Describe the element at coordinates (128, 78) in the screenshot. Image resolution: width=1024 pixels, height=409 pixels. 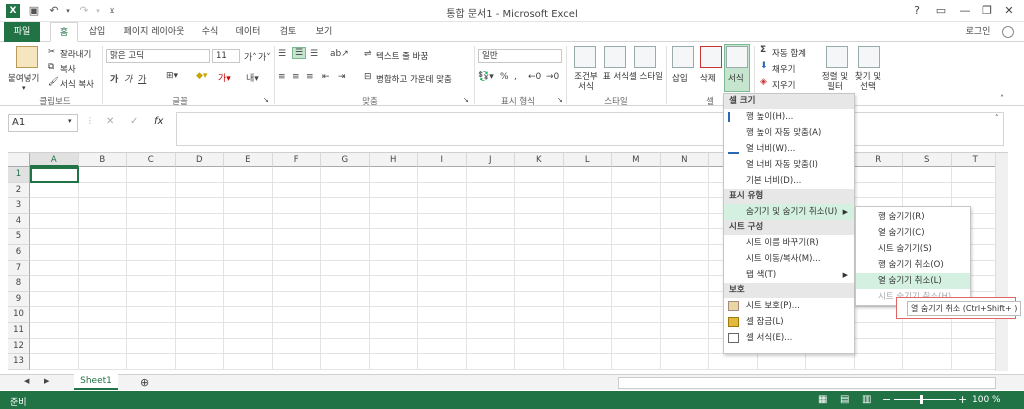
I see `italic-icon: 가` at that location.